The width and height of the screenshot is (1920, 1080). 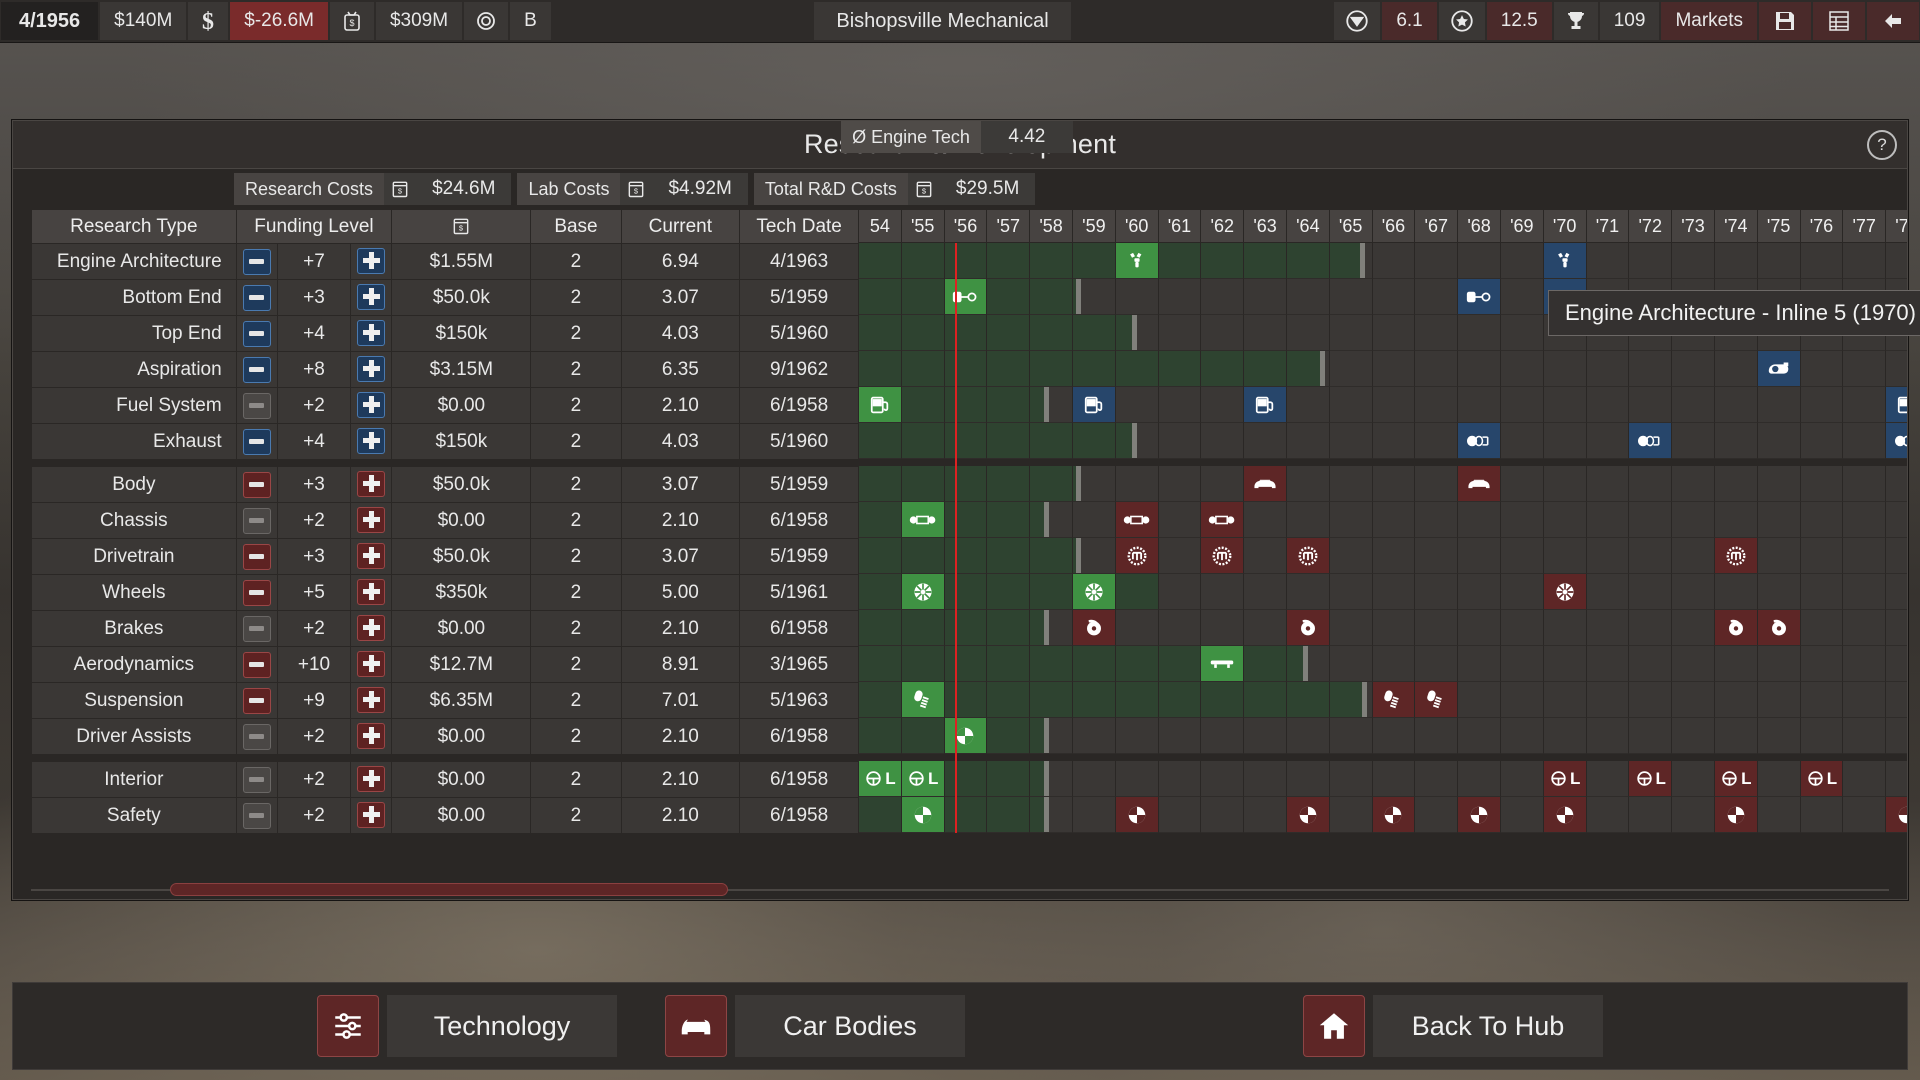 I want to click on bottom-end-icon, so click(x=965, y=296).